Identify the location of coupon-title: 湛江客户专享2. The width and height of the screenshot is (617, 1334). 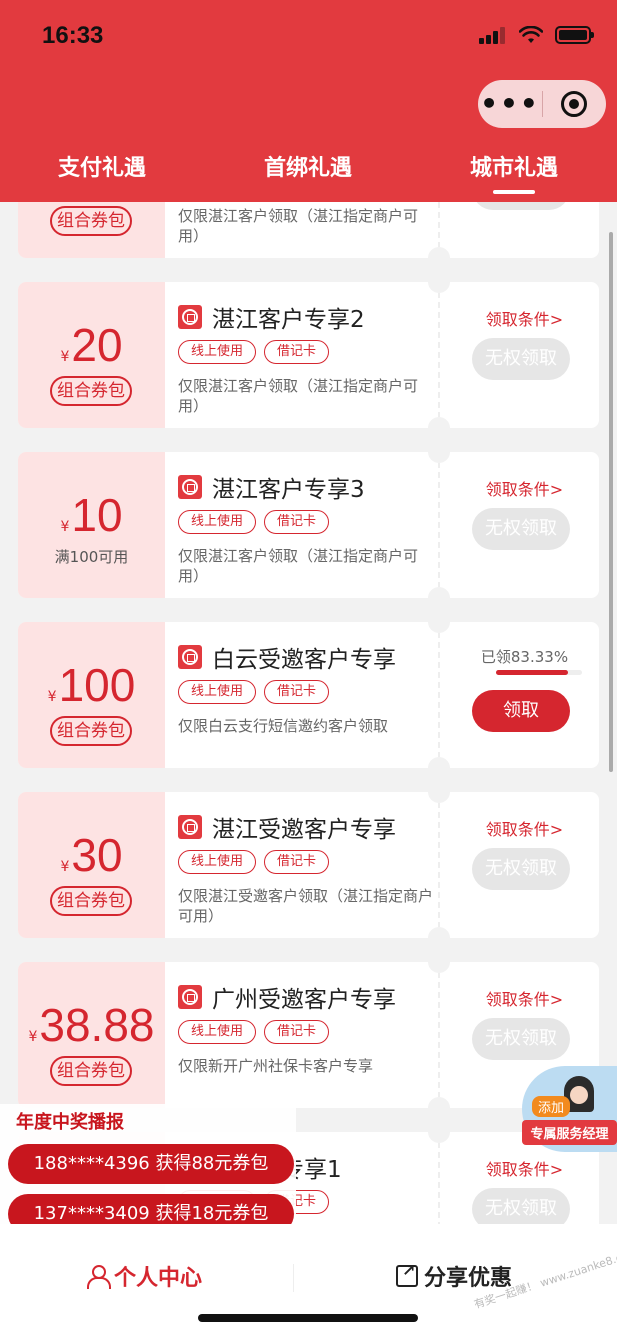
(288, 320).